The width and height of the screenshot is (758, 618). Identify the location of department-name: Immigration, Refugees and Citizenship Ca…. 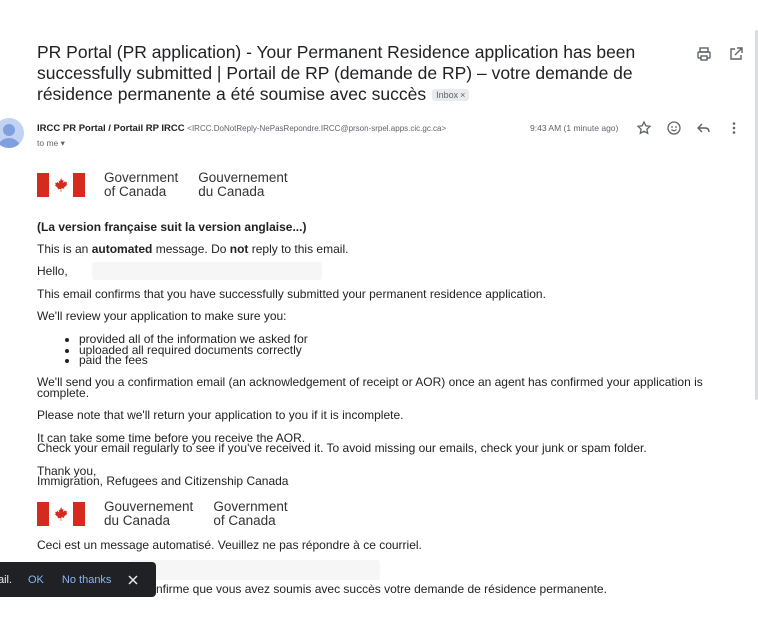
(163, 481).